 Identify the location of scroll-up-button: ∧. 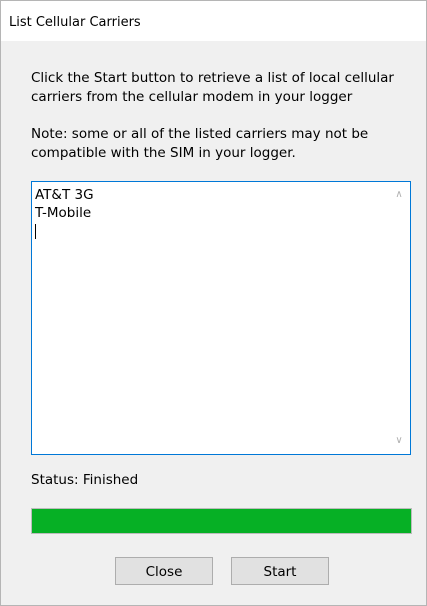
(399, 195).